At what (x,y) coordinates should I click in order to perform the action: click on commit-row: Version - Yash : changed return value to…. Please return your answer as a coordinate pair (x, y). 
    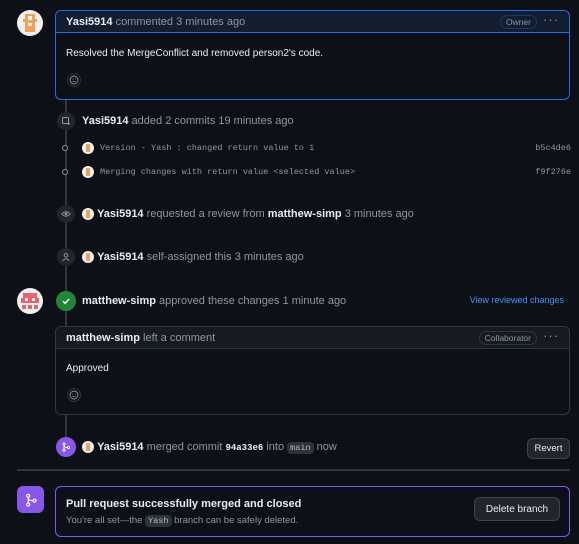
    Looking at the image, I should click on (315, 148).